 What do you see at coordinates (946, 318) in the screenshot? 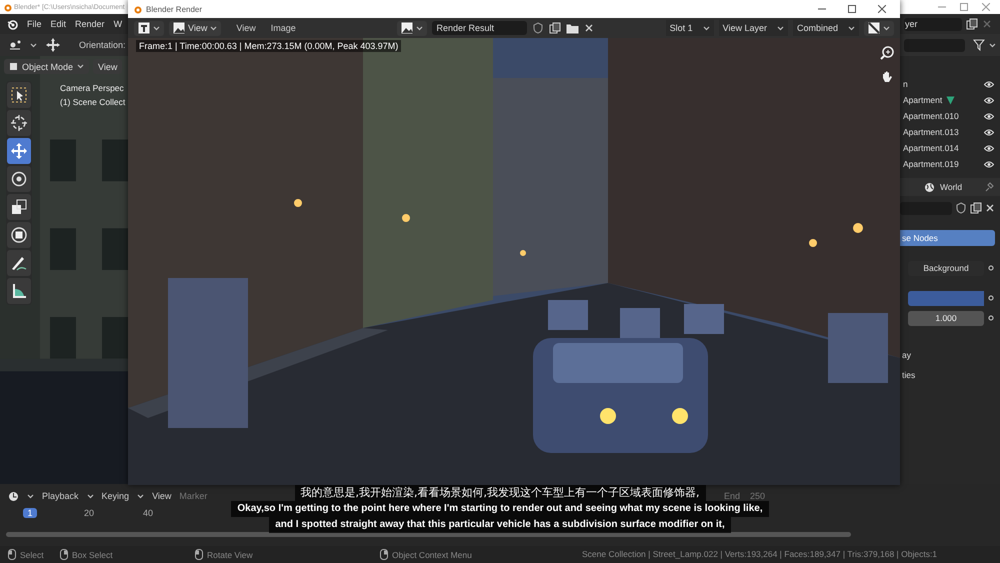
I see `strength-field: 1.000` at bounding box center [946, 318].